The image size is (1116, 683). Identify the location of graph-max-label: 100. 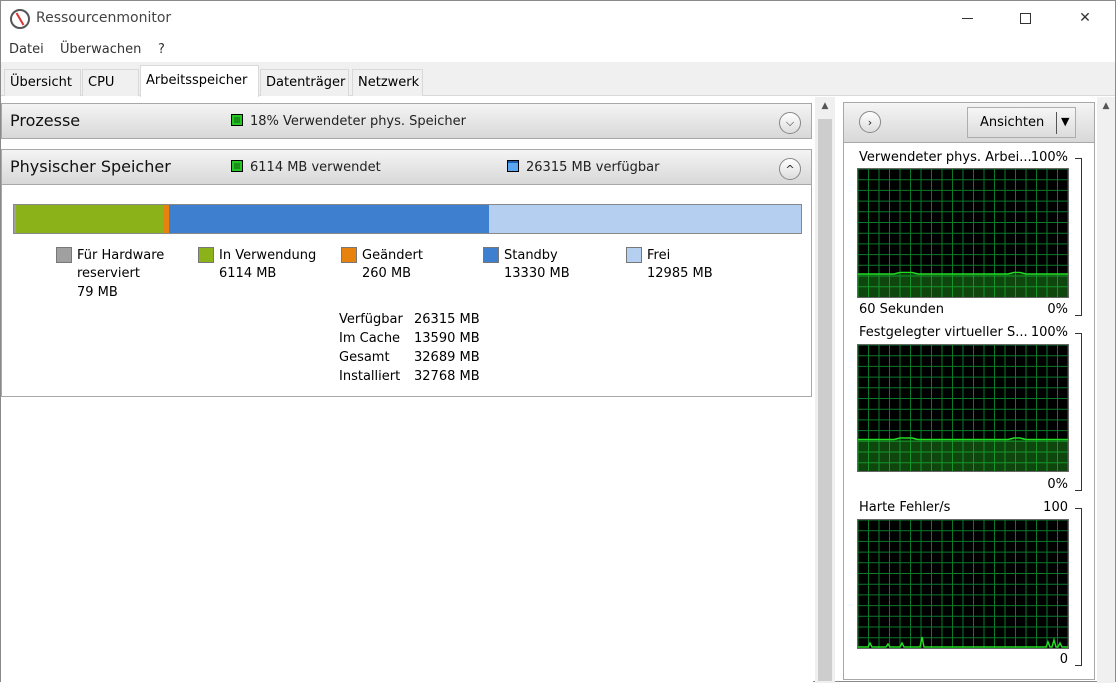
(1055, 507).